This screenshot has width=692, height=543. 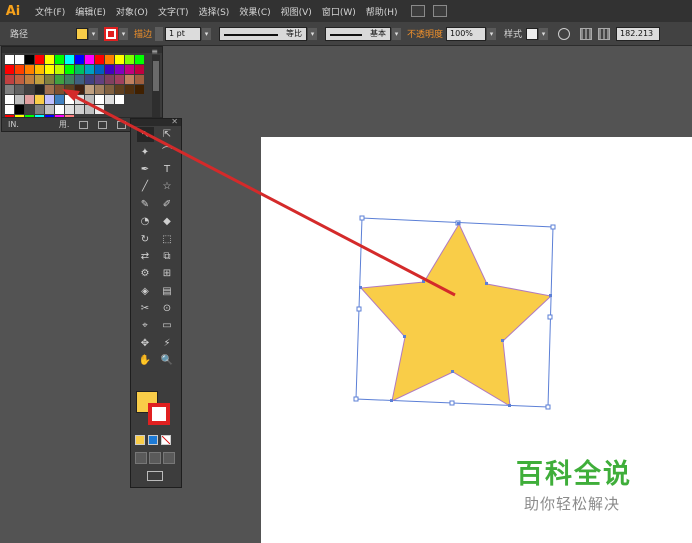 I want to click on star-shape, so click(x=456, y=314).